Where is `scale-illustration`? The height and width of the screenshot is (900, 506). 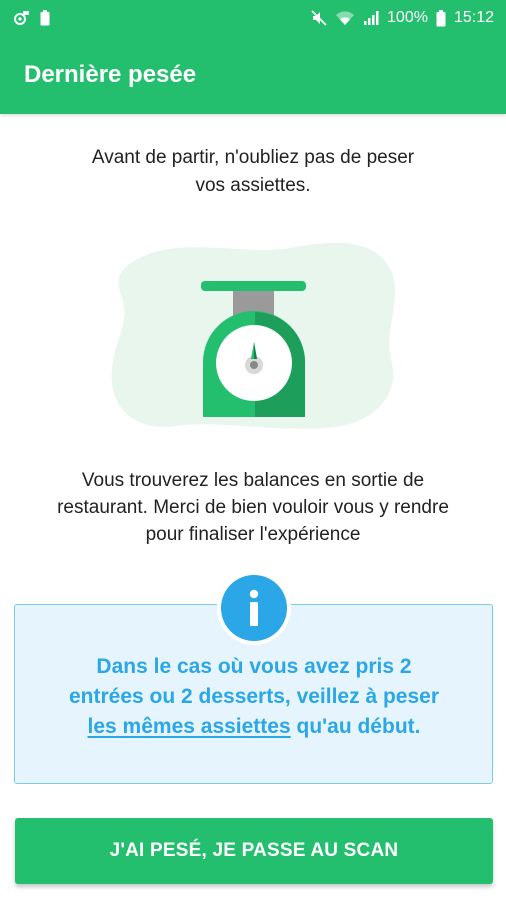
scale-illustration is located at coordinates (253, 333).